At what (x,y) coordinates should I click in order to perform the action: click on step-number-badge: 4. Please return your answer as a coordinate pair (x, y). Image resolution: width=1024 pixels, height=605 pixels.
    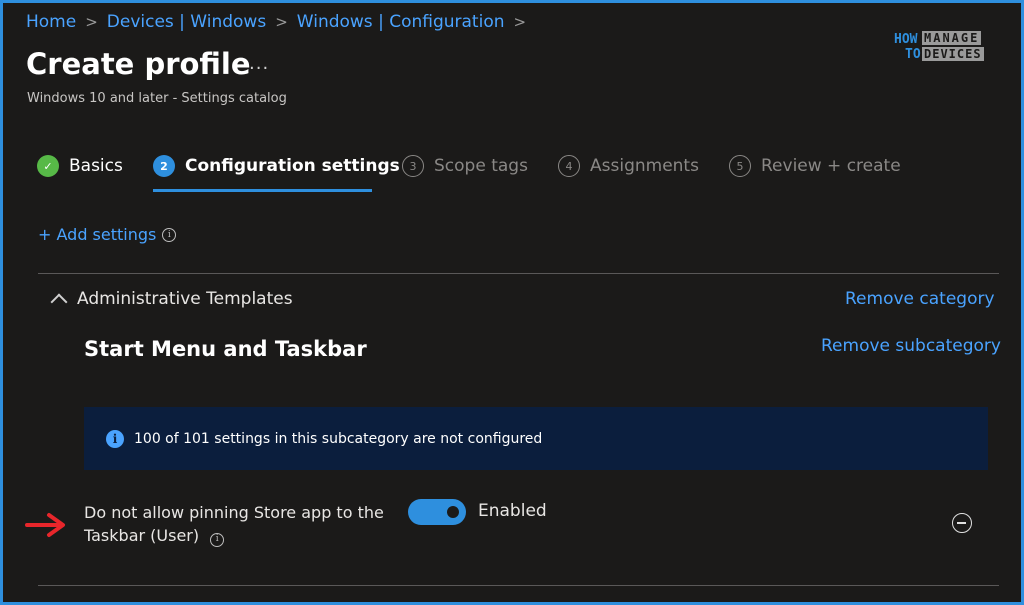
    Looking at the image, I should click on (569, 166).